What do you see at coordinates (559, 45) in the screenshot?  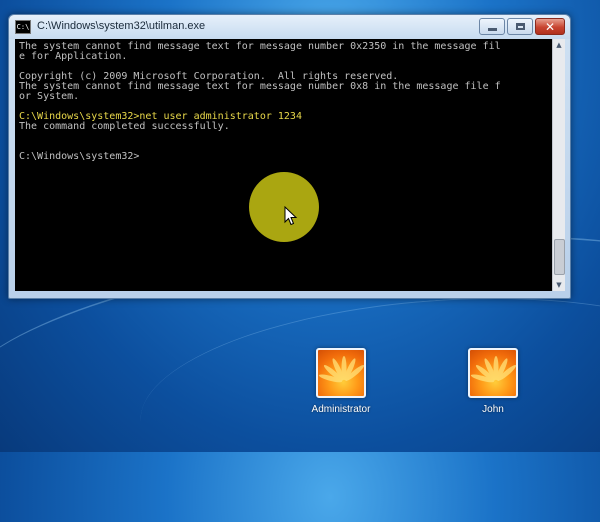 I see `scroll-up-icon: ▲` at bounding box center [559, 45].